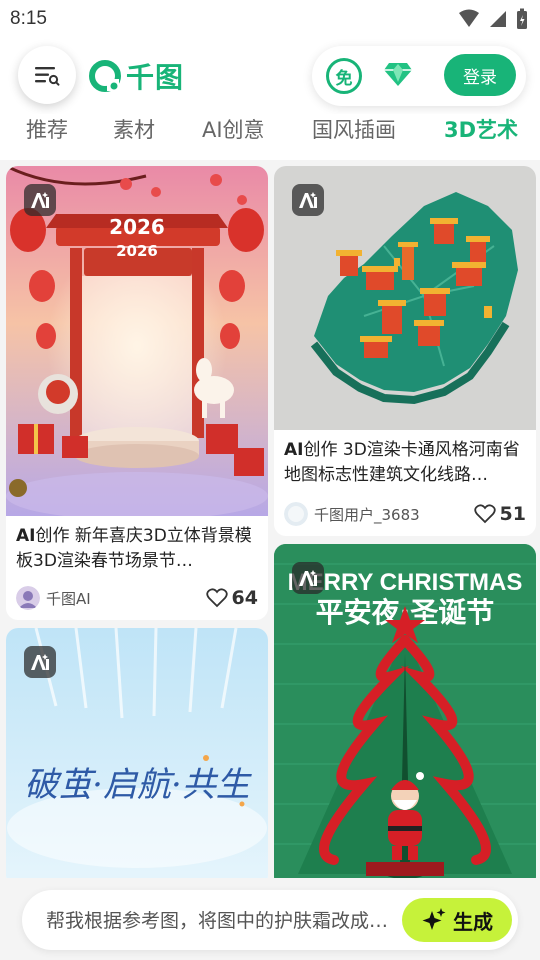  What do you see at coordinates (137, 758) in the screenshot?
I see `feed-card: 破茧·启航·共生` at bounding box center [137, 758].